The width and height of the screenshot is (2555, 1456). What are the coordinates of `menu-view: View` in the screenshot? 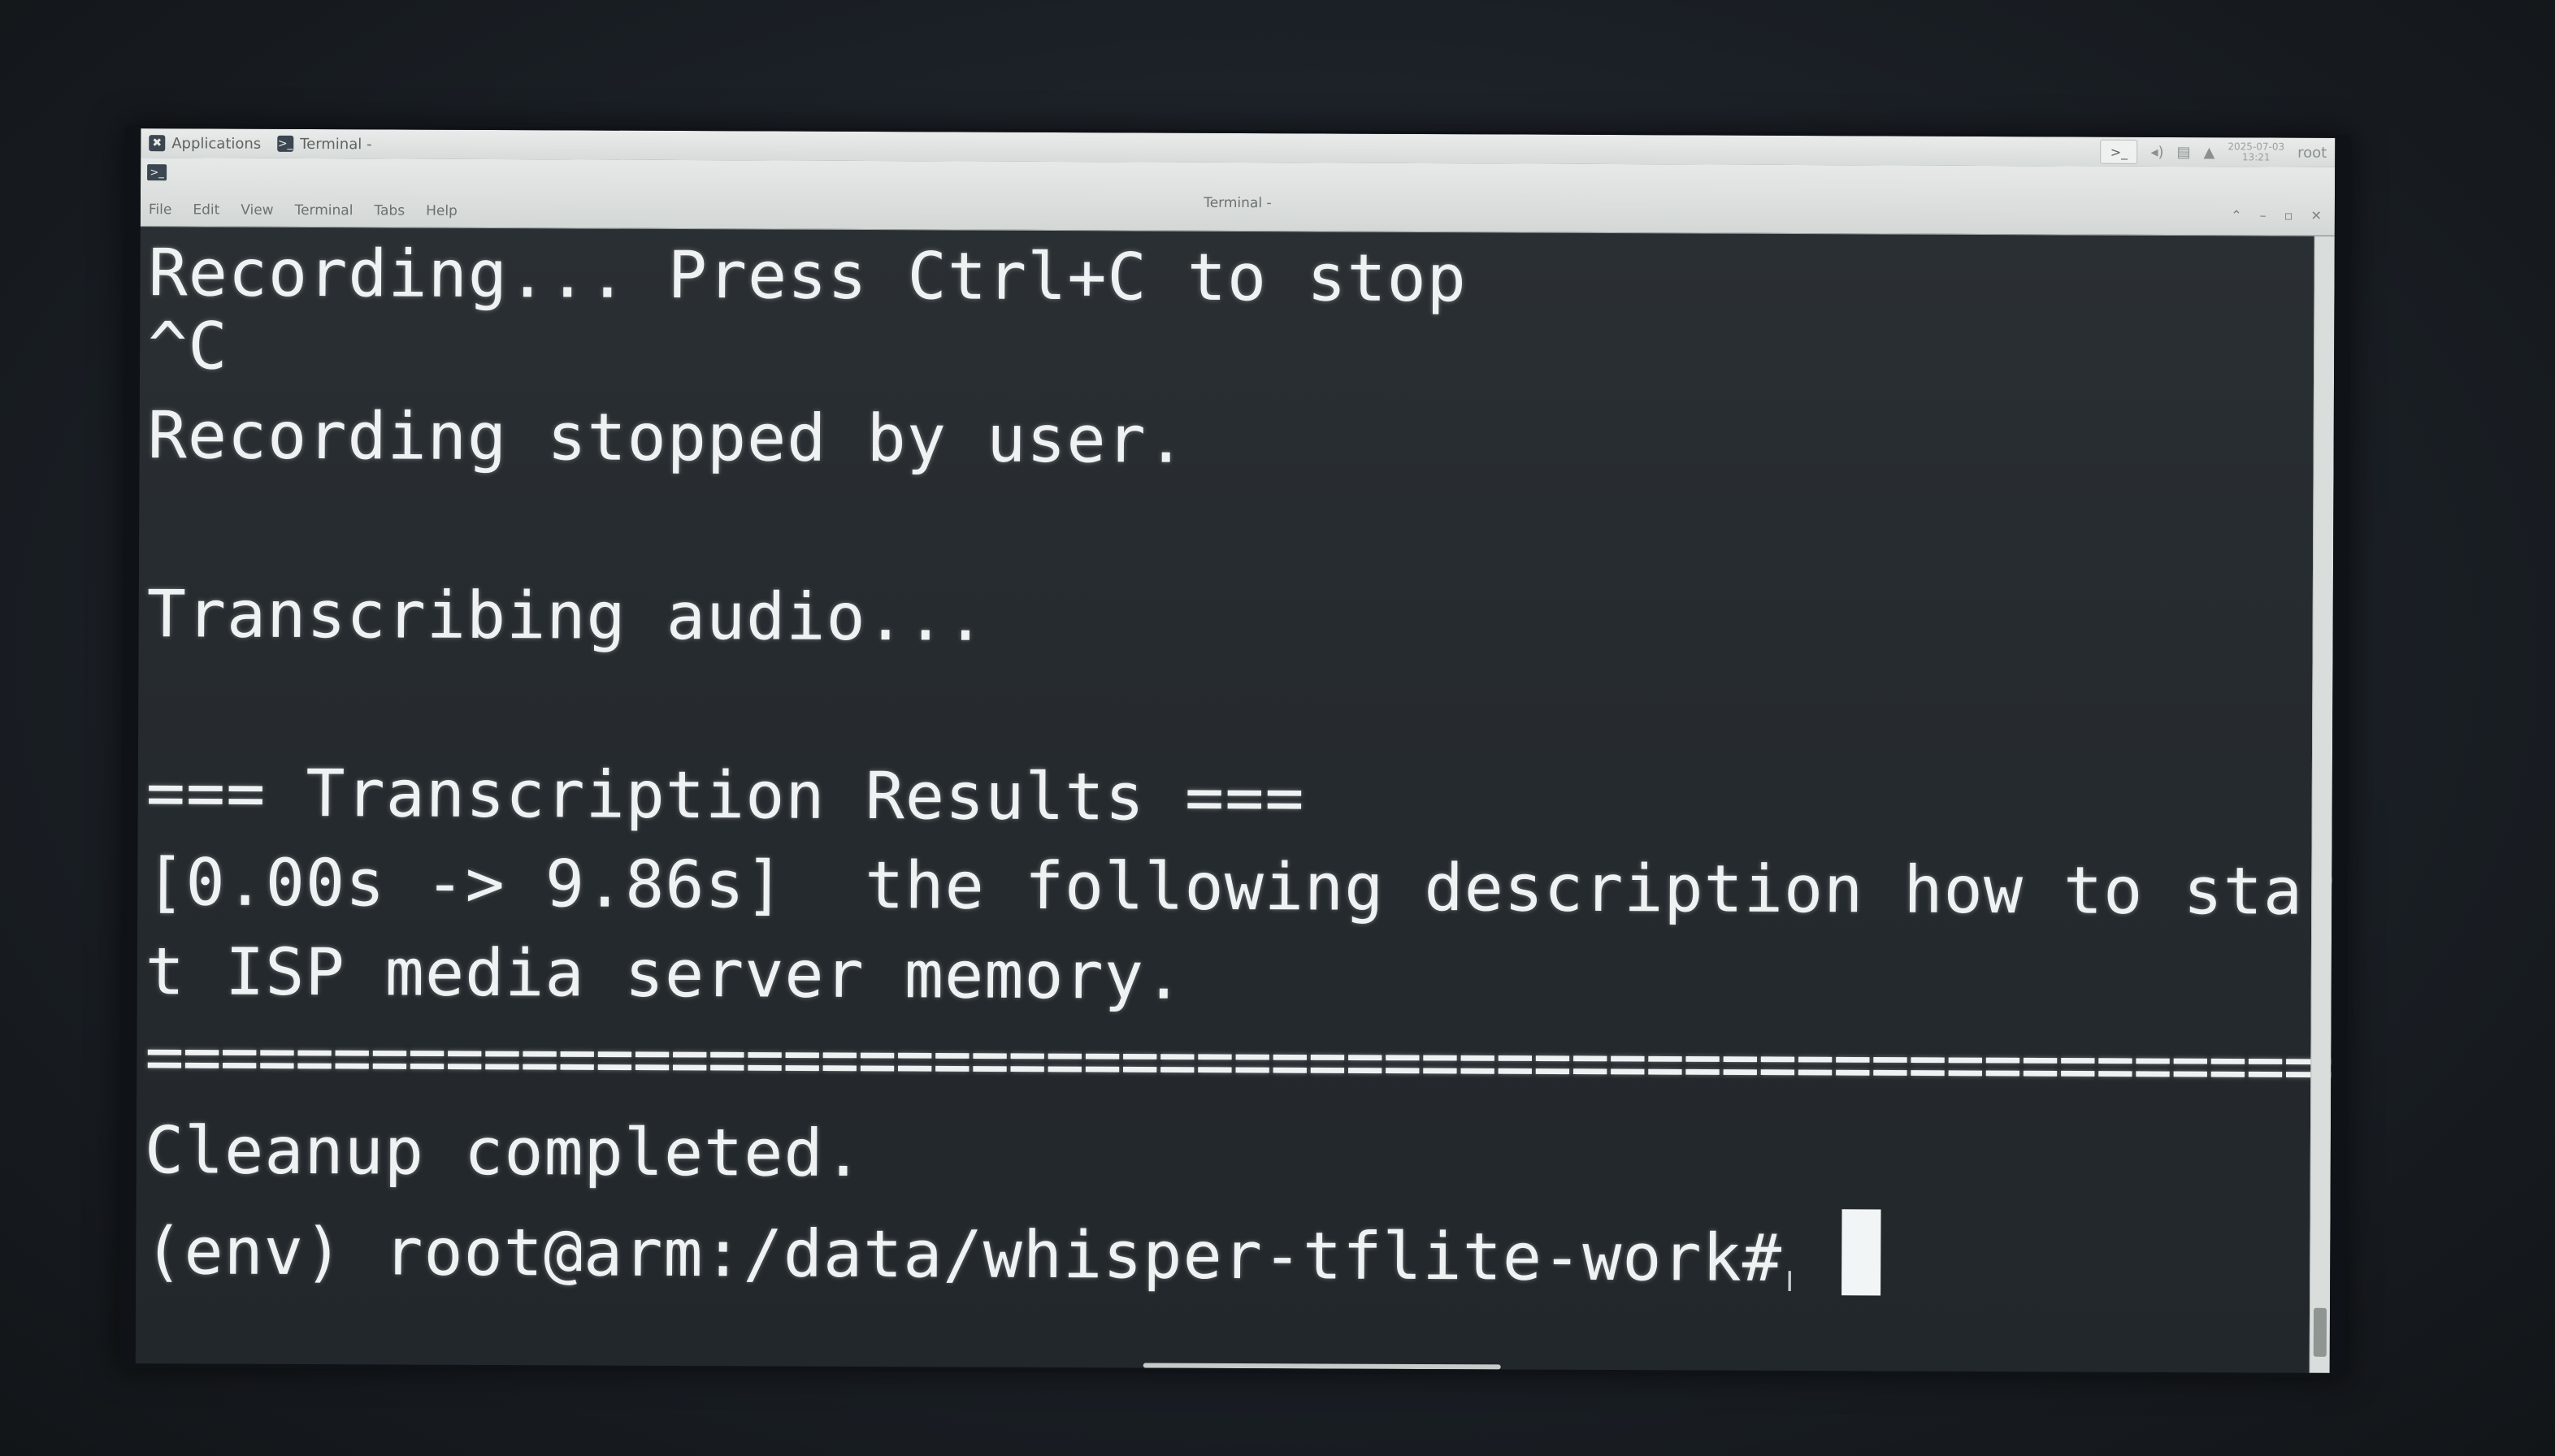 It's located at (257, 210).